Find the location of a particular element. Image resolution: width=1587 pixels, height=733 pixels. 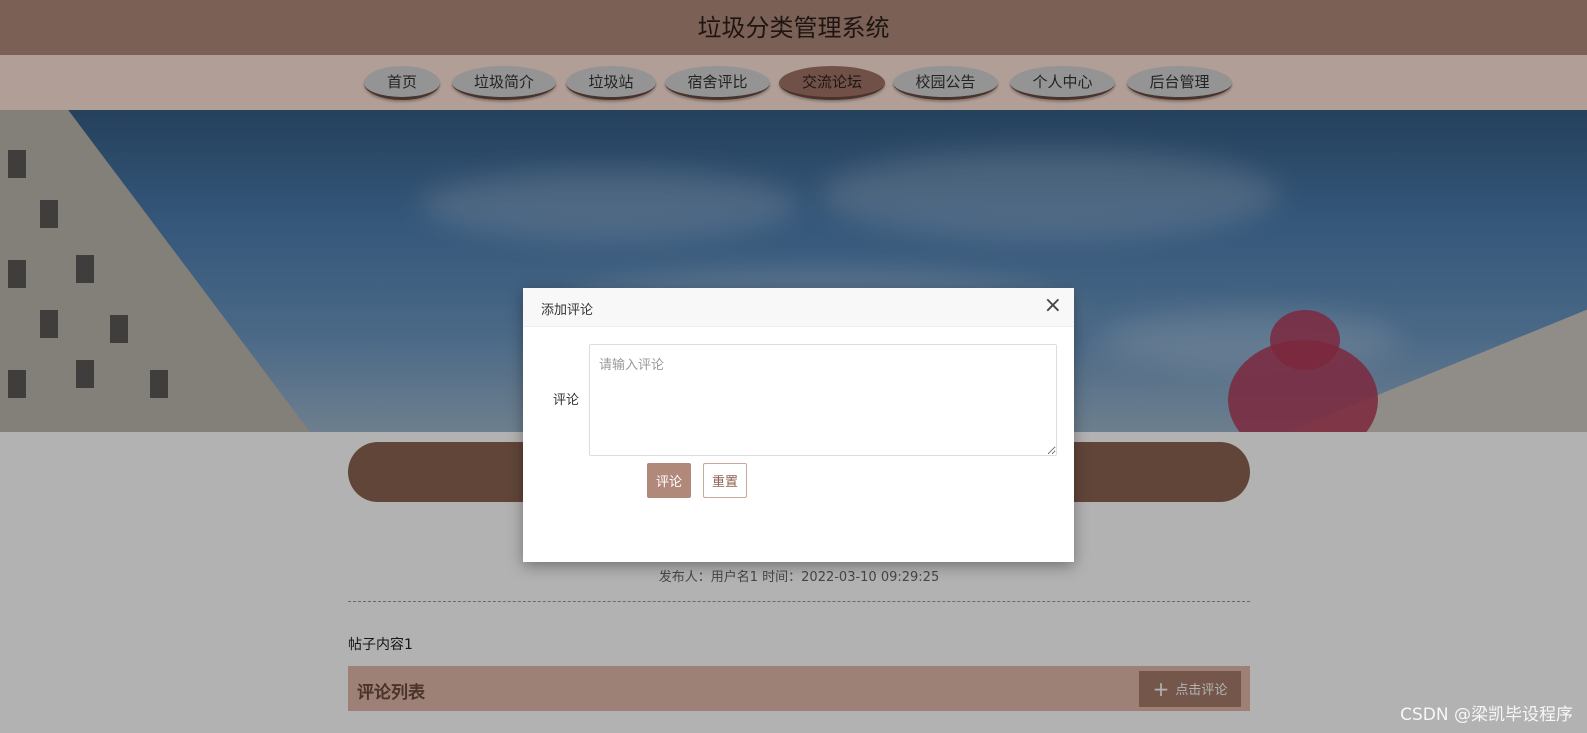

submit-comment-button: 评论 is located at coordinates (669, 480).